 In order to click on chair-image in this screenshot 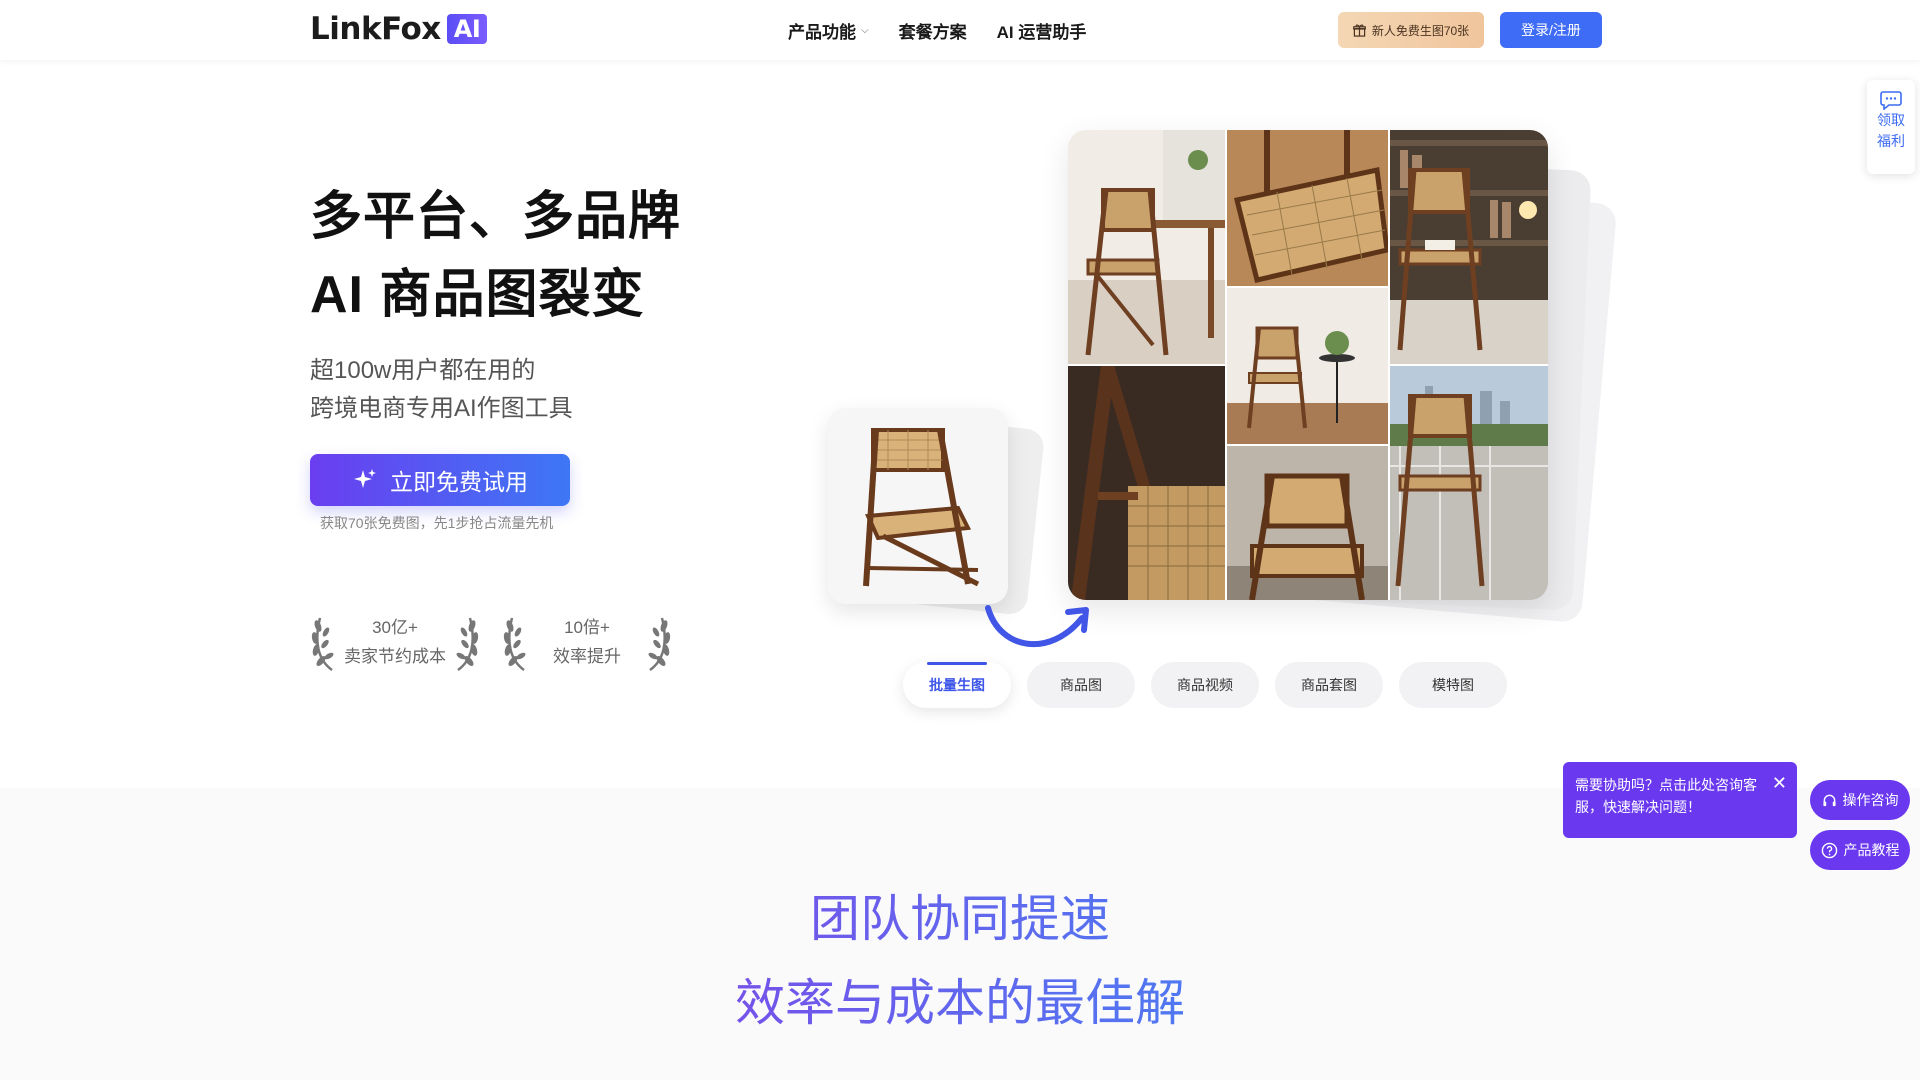, I will do `click(918, 506)`.